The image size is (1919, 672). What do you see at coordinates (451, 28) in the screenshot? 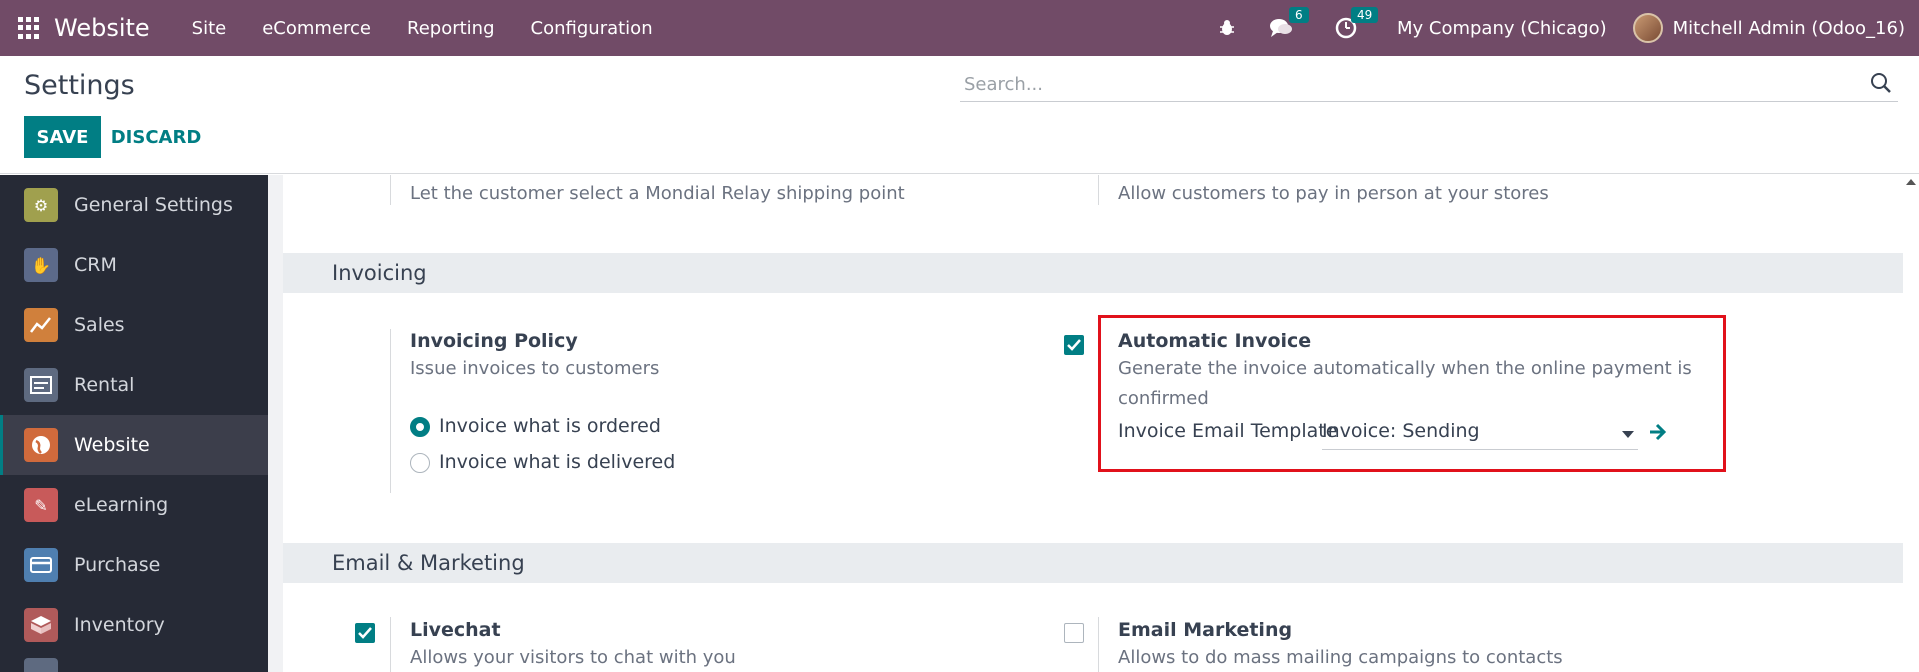
I see `nav-reporting: Reporting` at bounding box center [451, 28].